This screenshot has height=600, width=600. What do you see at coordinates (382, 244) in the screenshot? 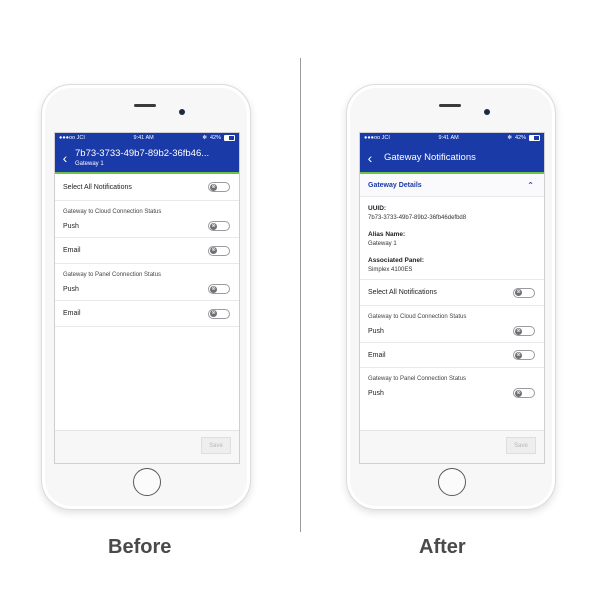
I see `alias-value: Gateway 1` at bounding box center [382, 244].